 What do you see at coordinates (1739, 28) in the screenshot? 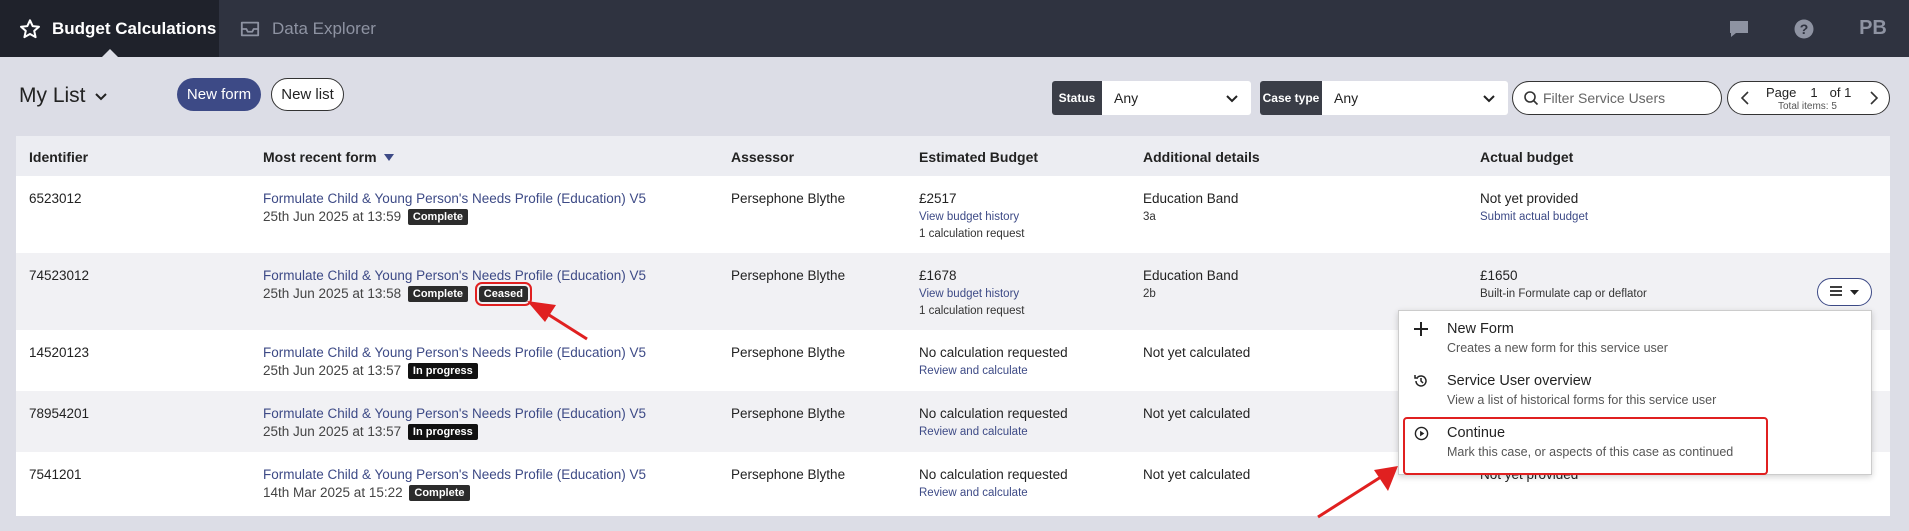
I see `chat-icon` at bounding box center [1739, 28].